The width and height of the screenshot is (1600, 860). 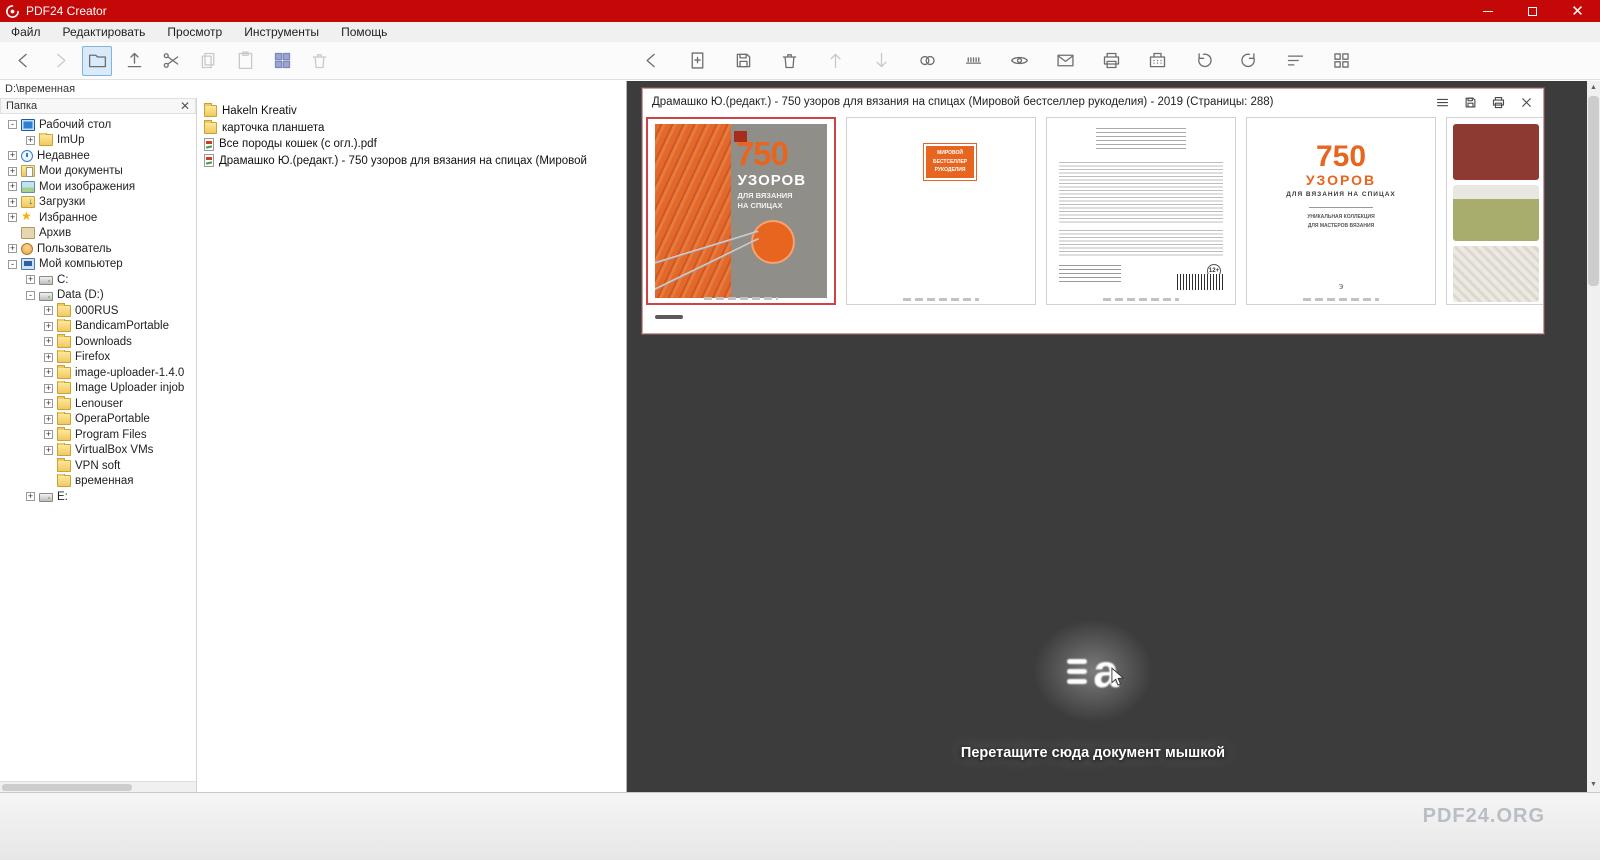 What do you see at coordinates (1093, 317) in the screenshot?
I see `pages-horizontal-scrollbar` at bounding box center [1093, 317].